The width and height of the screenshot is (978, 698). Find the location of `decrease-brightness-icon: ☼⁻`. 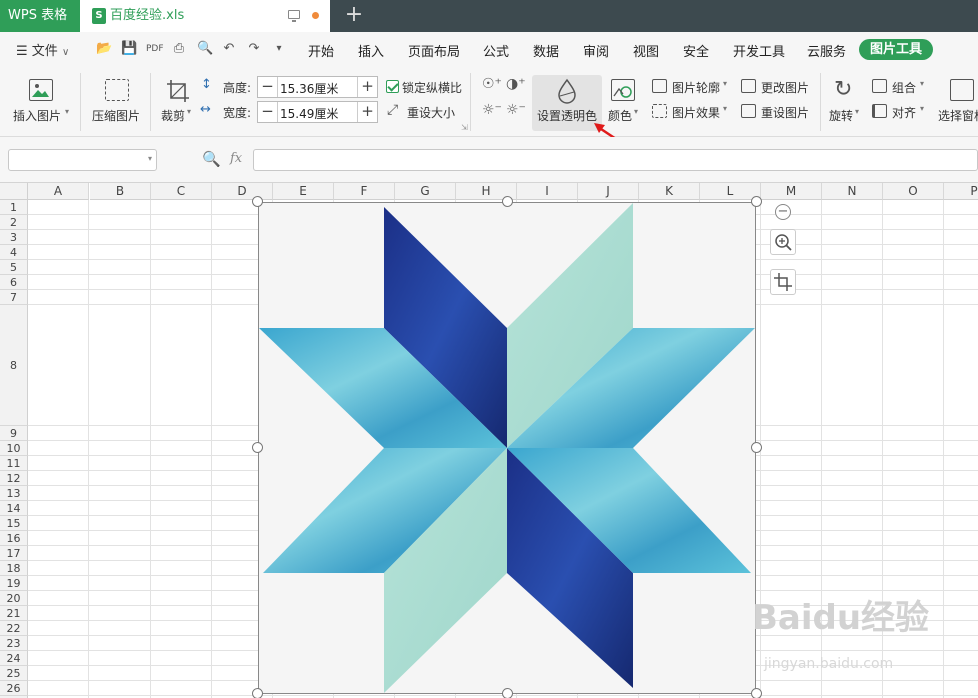

decrease-brightness-icon: ☼⁻ is located at coordinates (492, 110).